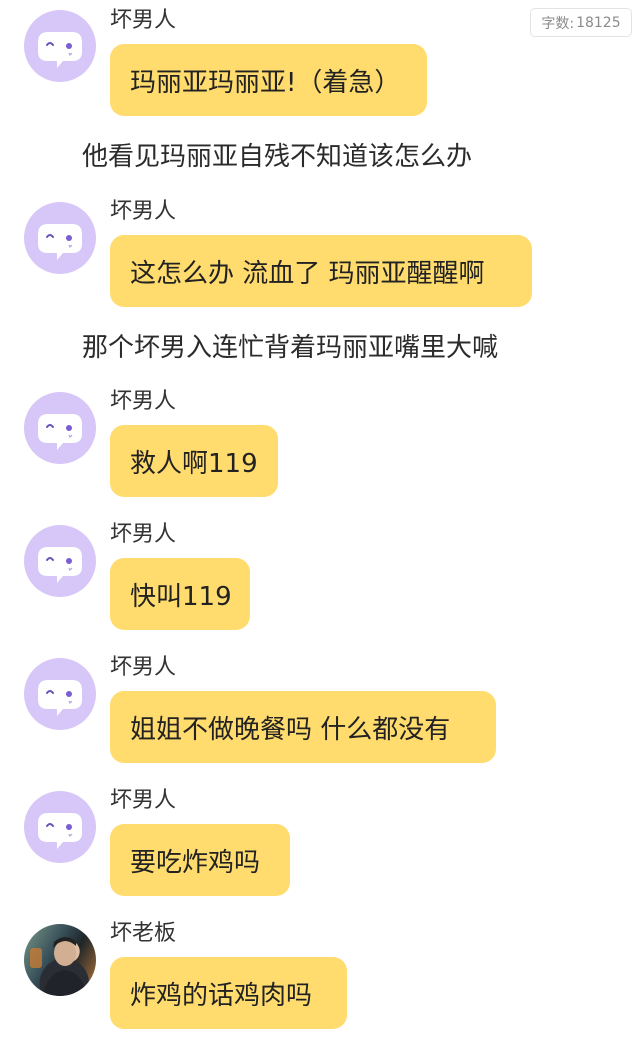  Describe the element at coordinates (598, 22) in the screenshot. I see `word-count-value: 18125` at that location.